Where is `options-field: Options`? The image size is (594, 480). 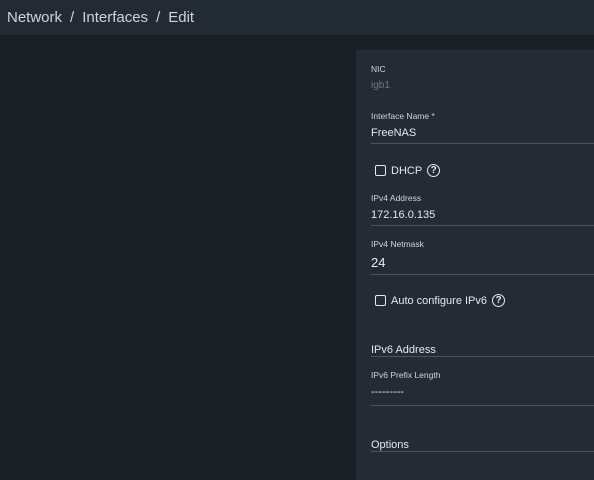
options-field: Options is located at coordinates (482, 443).